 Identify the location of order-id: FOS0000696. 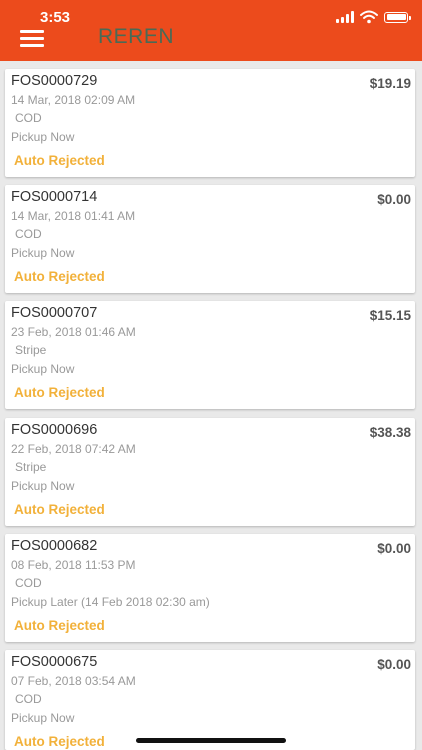
(54, 430).